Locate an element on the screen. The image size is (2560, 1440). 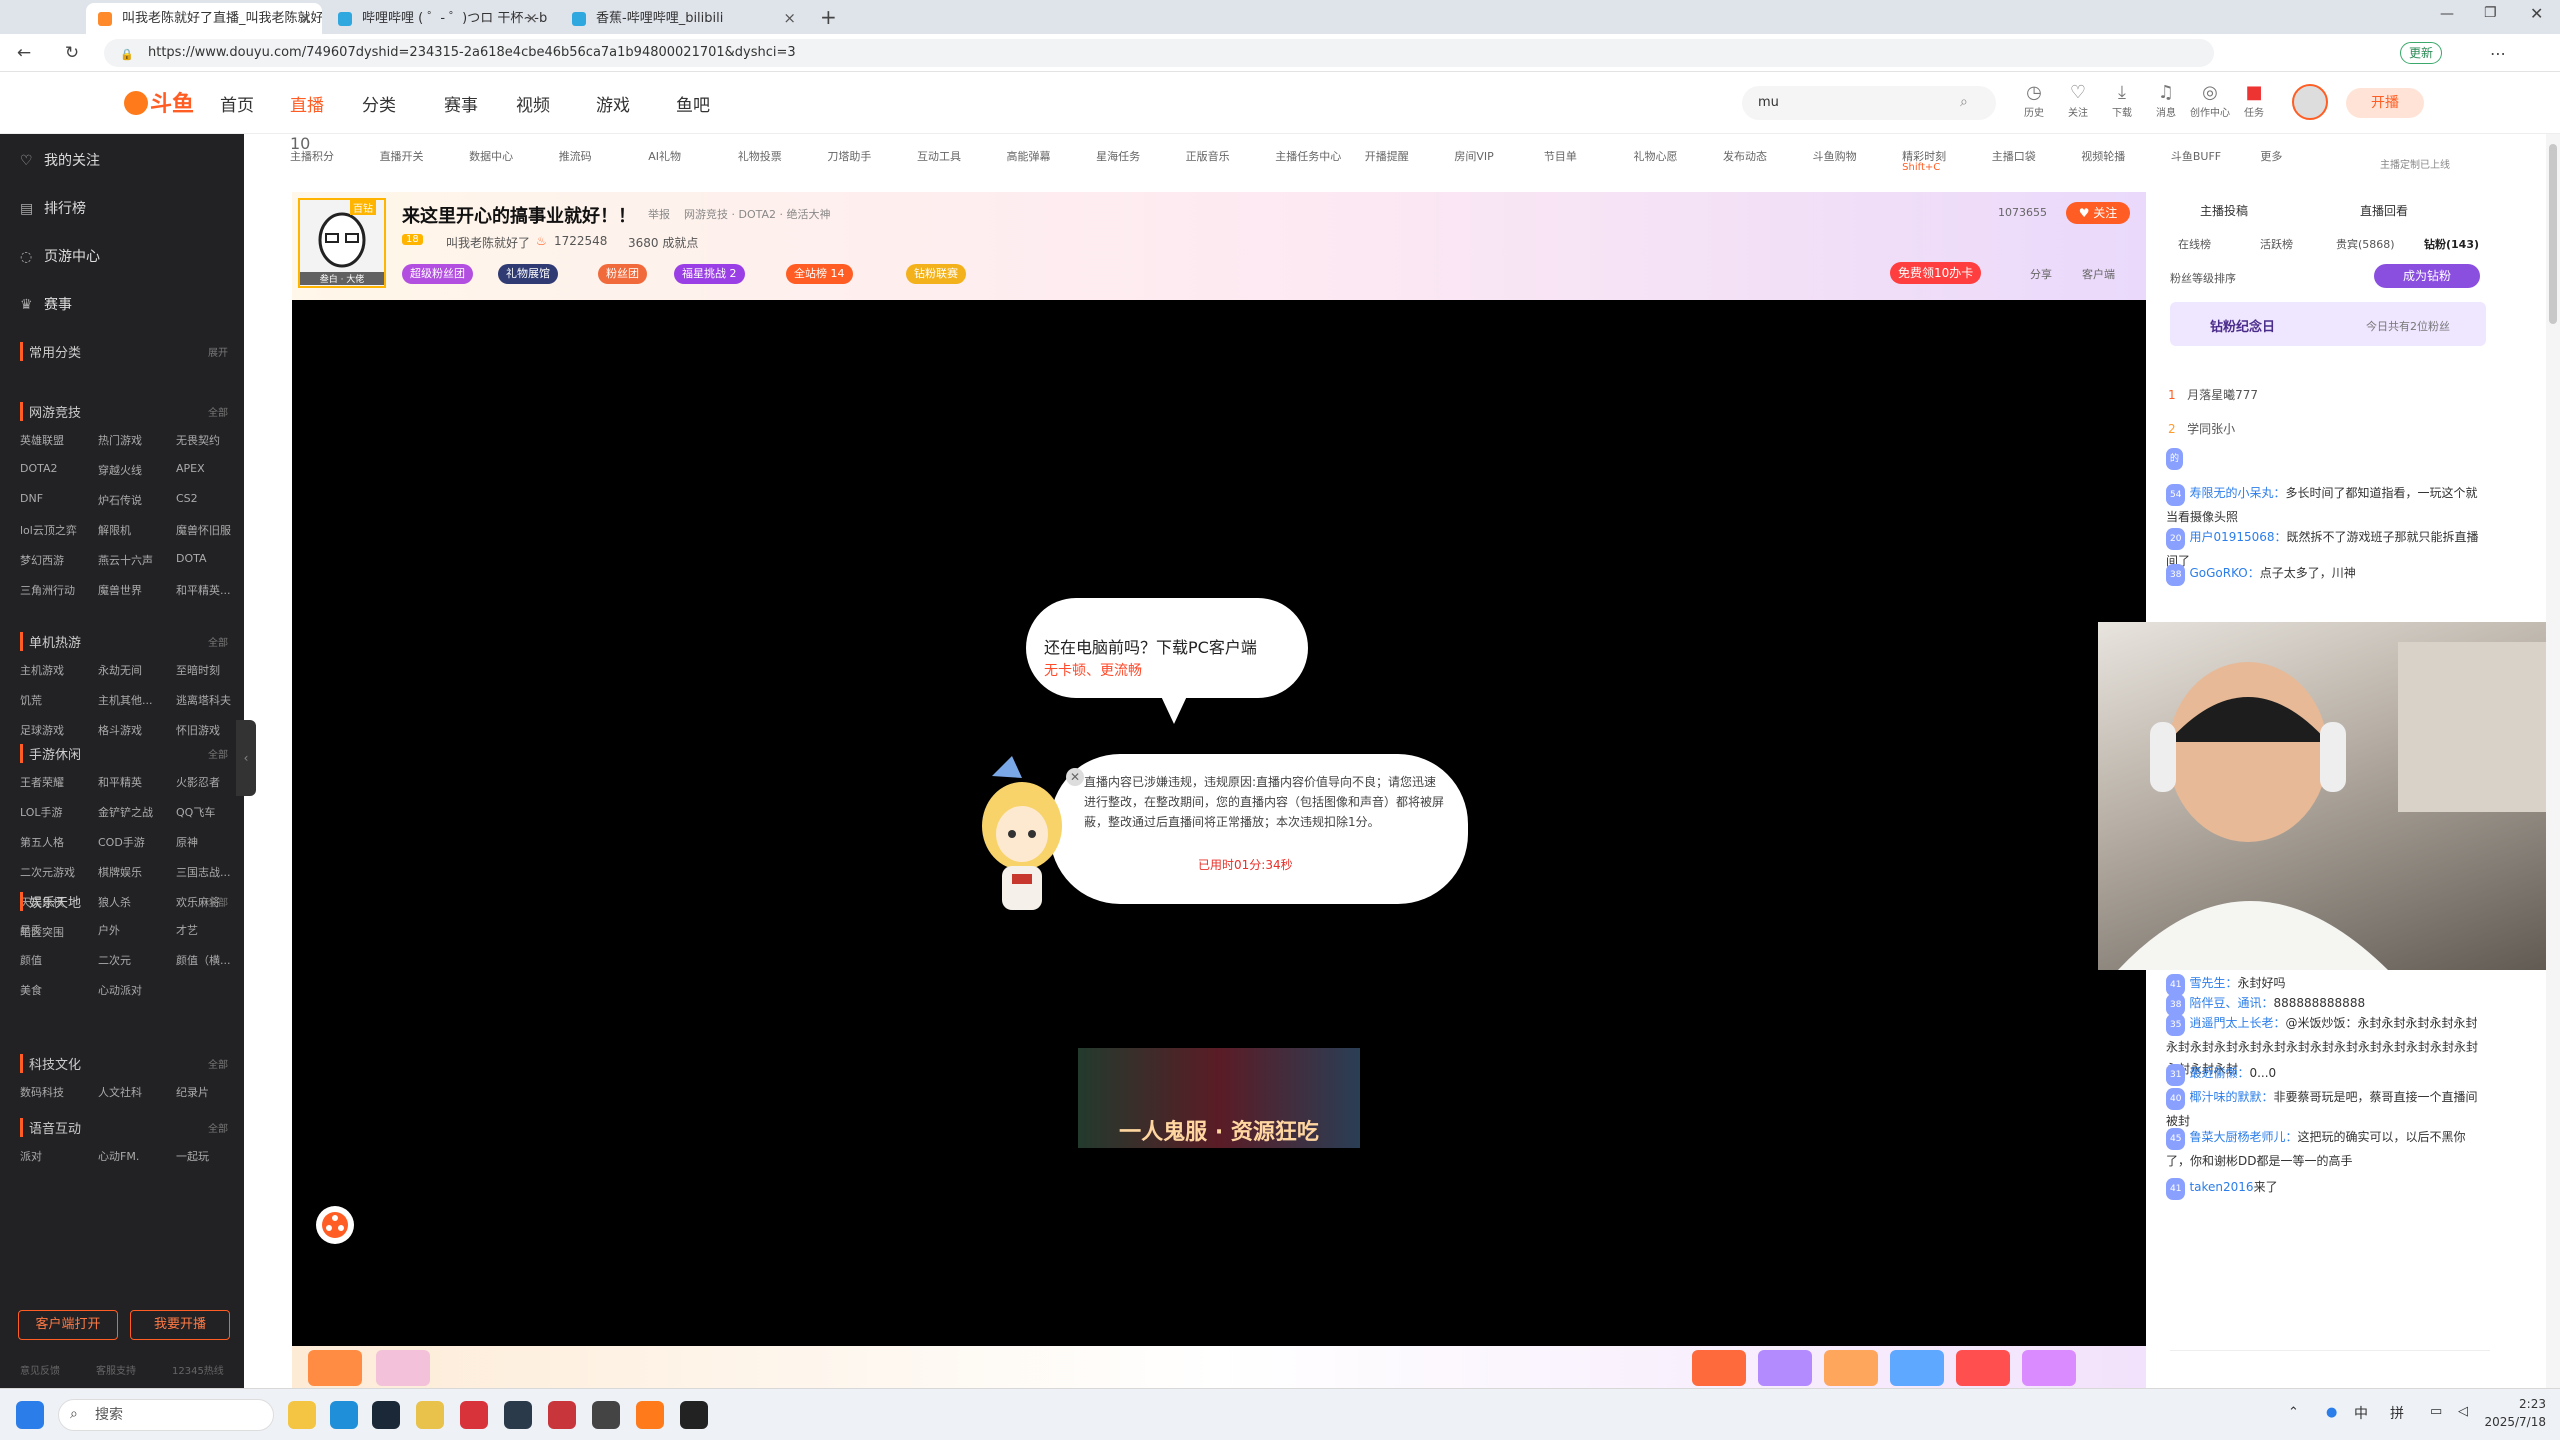
sidebar-category-item: lol云顶之弈 is located at coordinates (48, 530).